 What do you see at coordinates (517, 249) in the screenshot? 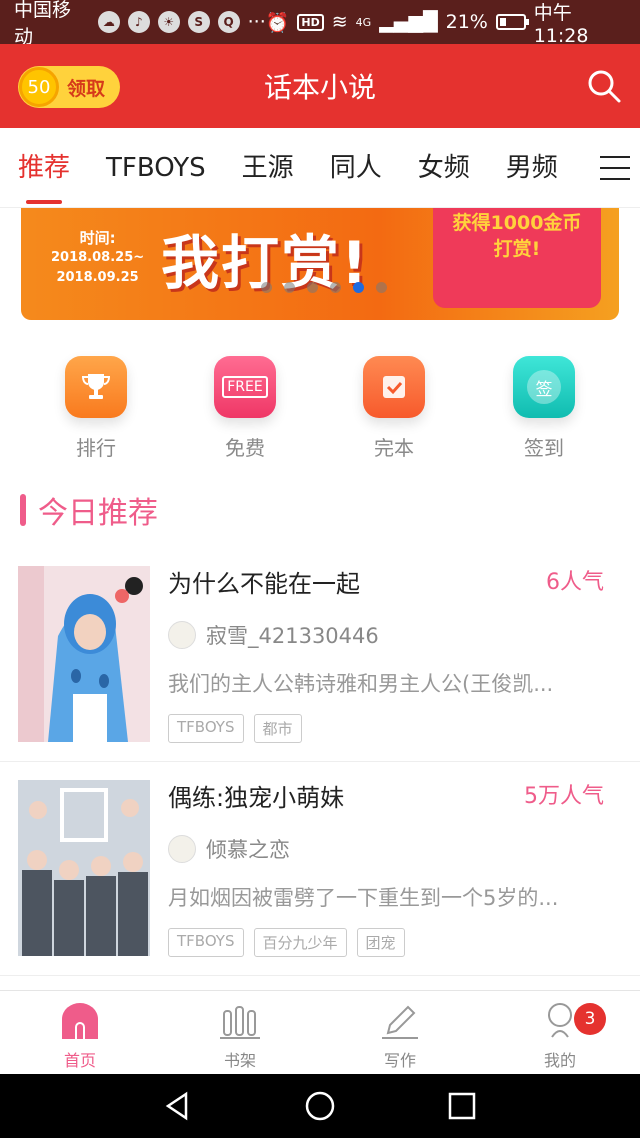
I see `banner-reward-line2: 打赏!` at bounding box center [517, 249].